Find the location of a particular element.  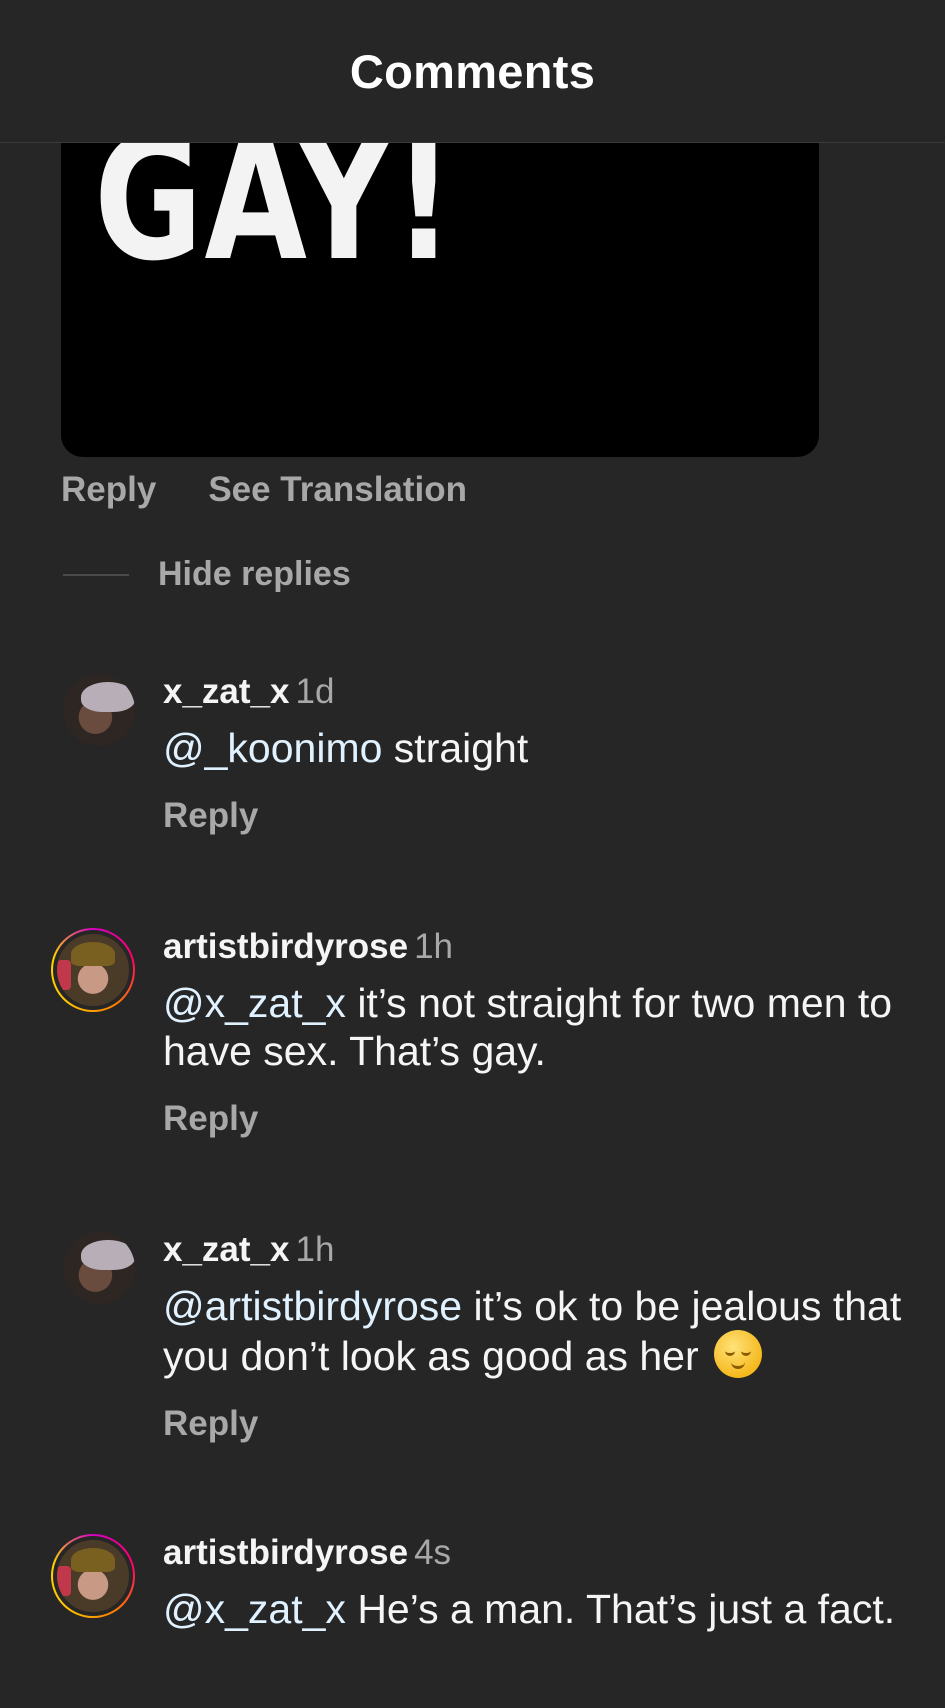

replies-divider-line is located at coordinates (96, 574).